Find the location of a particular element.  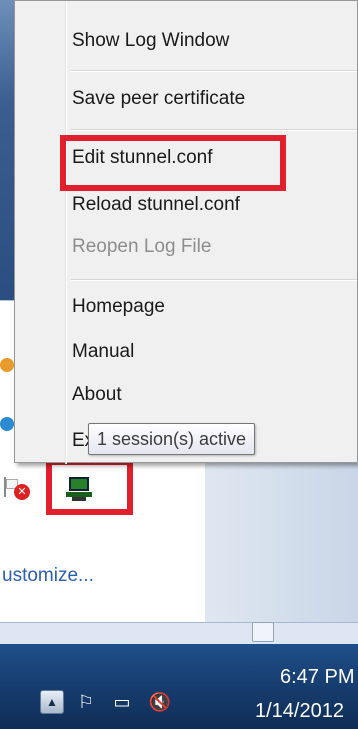

flag-tray-icon: ⚐ is located at coordinates (86, 702).